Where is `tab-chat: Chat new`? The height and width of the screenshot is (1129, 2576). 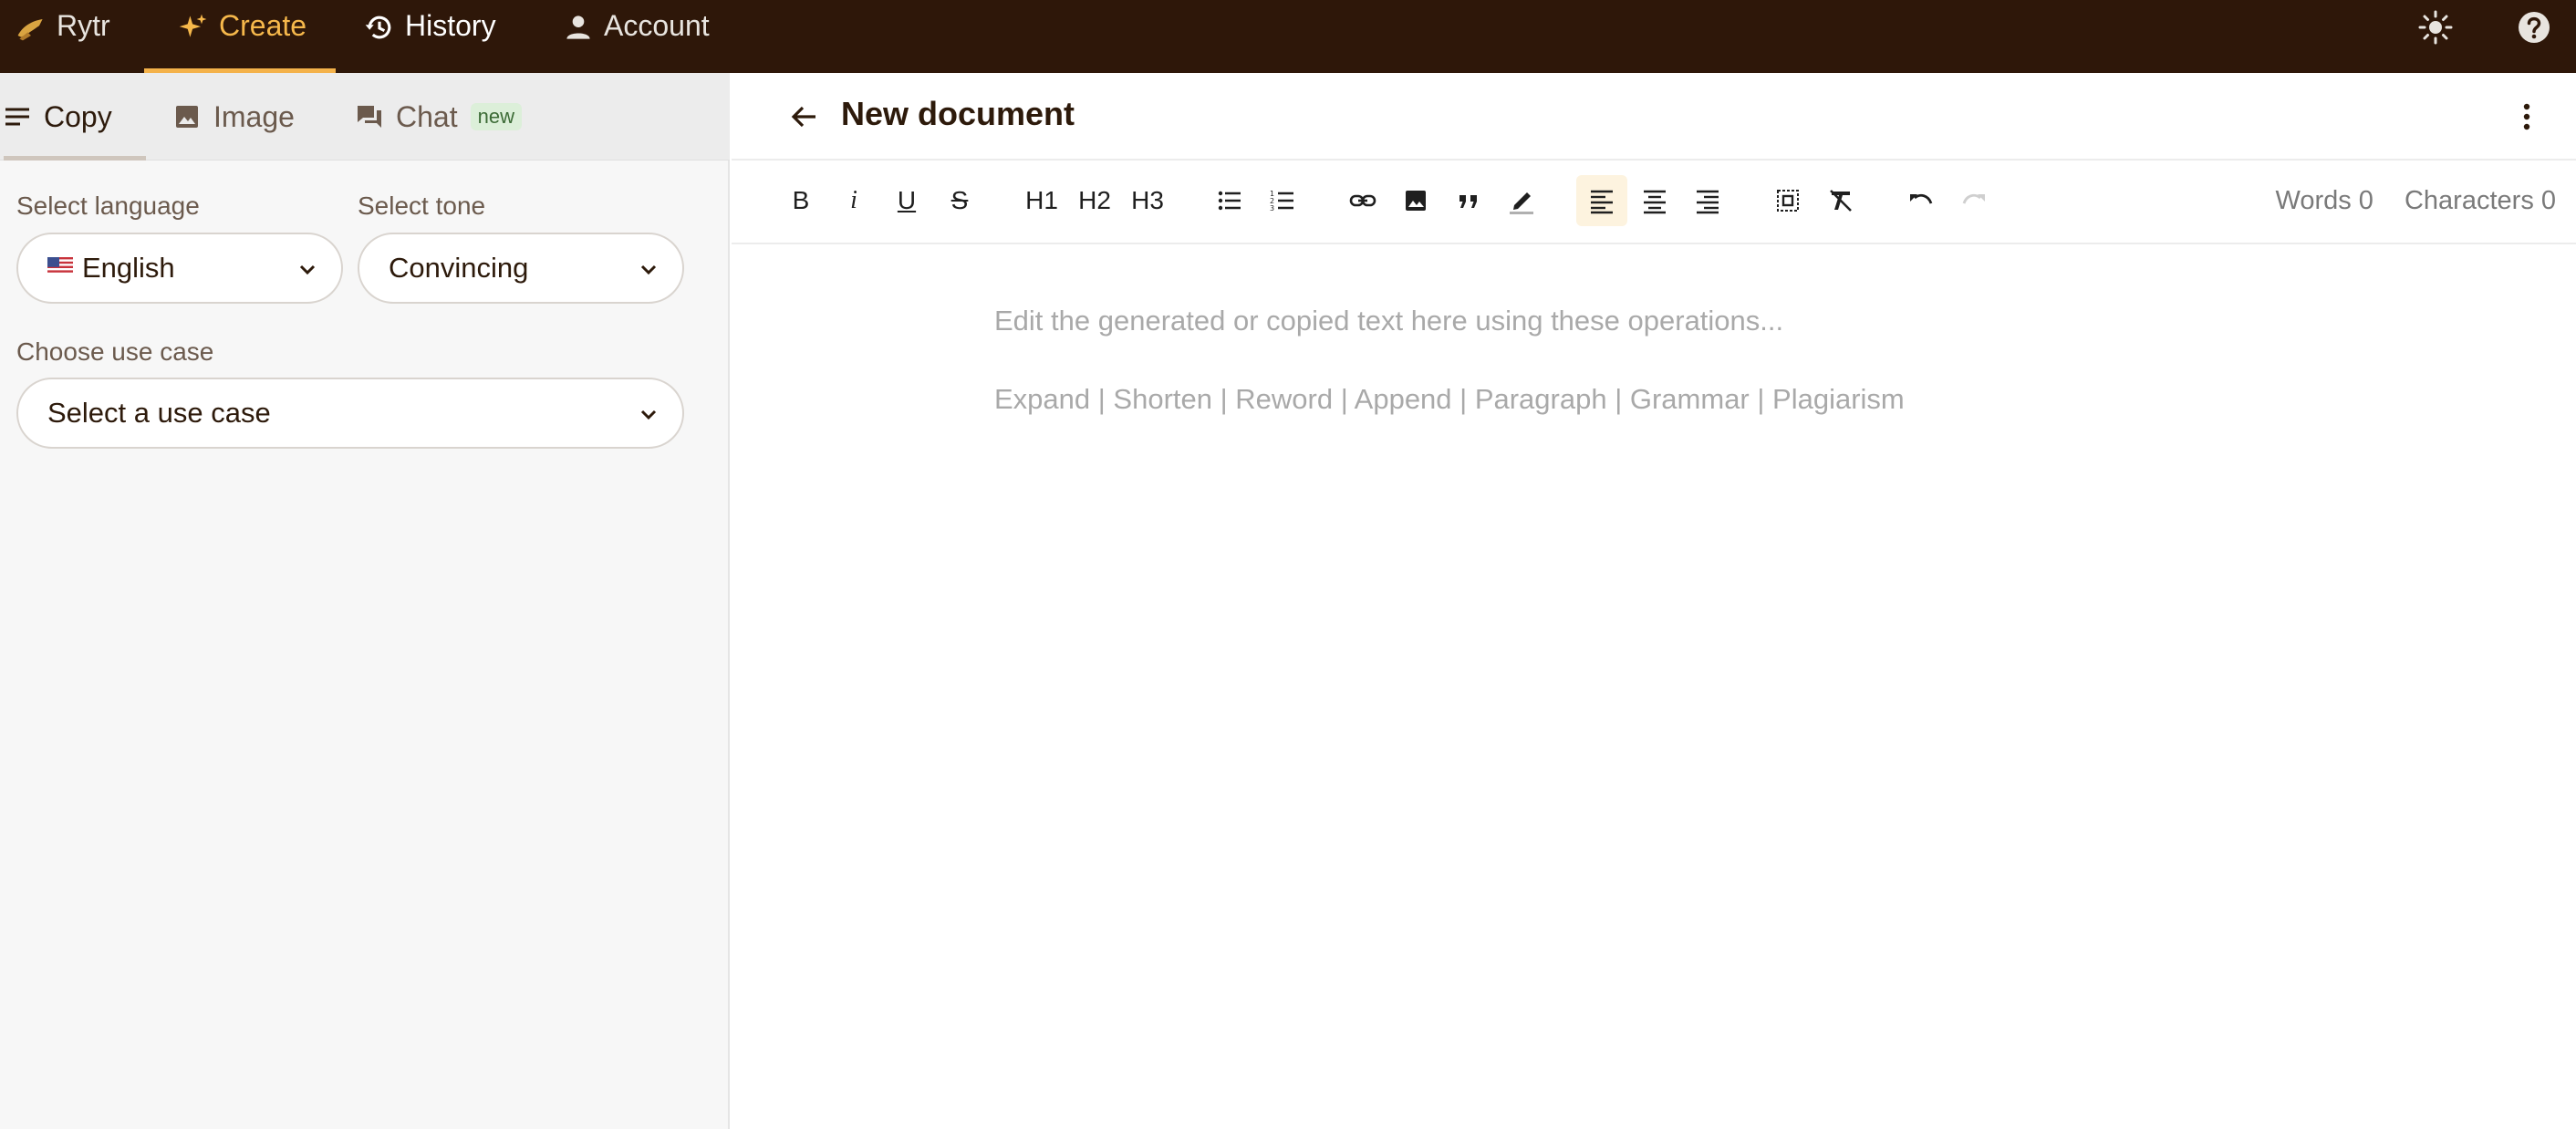 tab-chat: Chat new is located at coordinates (439, 117).